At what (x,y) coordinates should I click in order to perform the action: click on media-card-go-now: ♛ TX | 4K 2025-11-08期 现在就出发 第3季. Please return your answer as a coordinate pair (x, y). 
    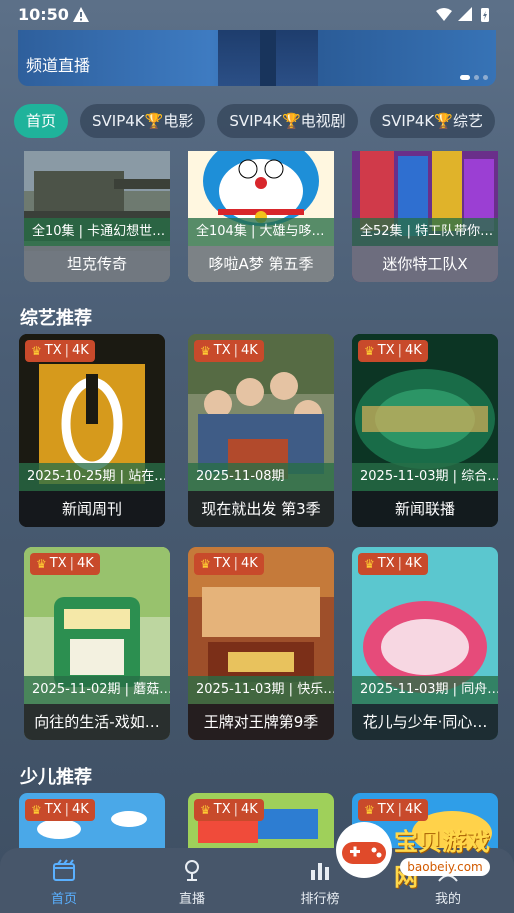
    Looking at the image, I should click on (261, 430).